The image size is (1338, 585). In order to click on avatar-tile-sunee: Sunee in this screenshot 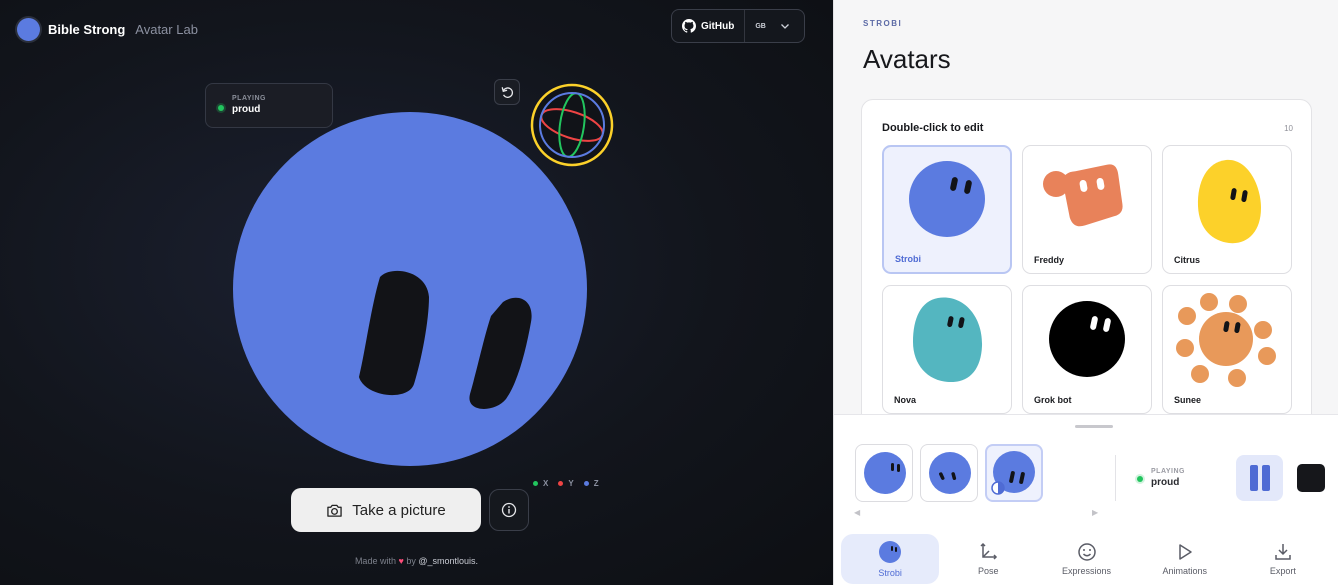, I will do `click(1227, 349)`.